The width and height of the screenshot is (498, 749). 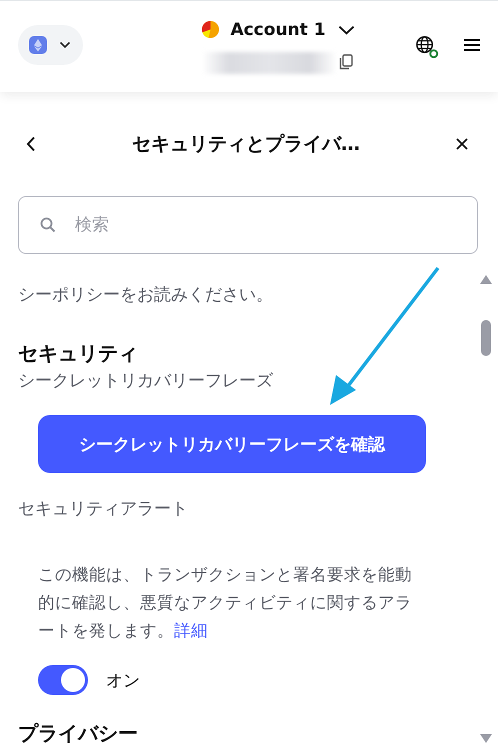 I want to click on back-icon, so click(x=31, y=144).